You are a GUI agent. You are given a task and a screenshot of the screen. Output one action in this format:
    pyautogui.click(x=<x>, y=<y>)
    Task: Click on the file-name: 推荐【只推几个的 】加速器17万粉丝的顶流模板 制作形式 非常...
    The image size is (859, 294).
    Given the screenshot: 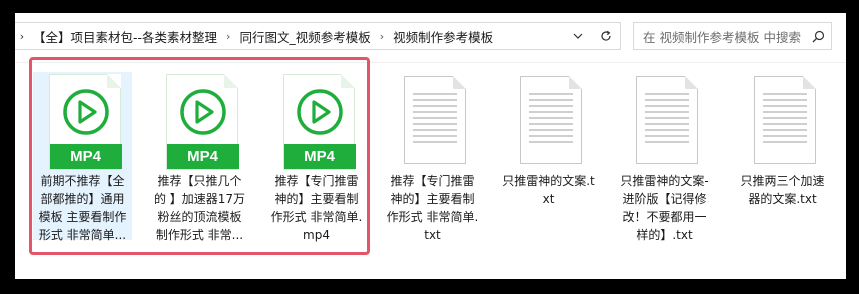 What is the action you would take?
    pyautogui.click(x=199, y=208)
    